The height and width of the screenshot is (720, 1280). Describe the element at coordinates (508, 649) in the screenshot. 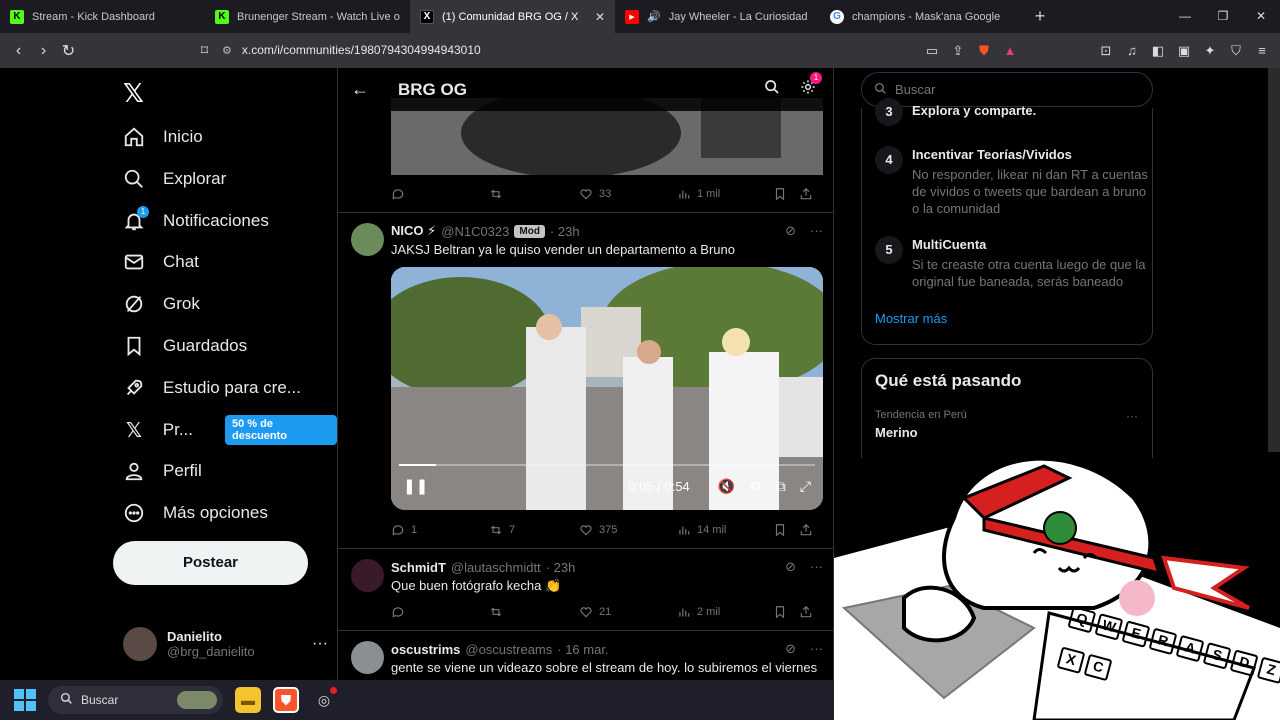

I see `post-author-handle: @oscustreams` at that location.